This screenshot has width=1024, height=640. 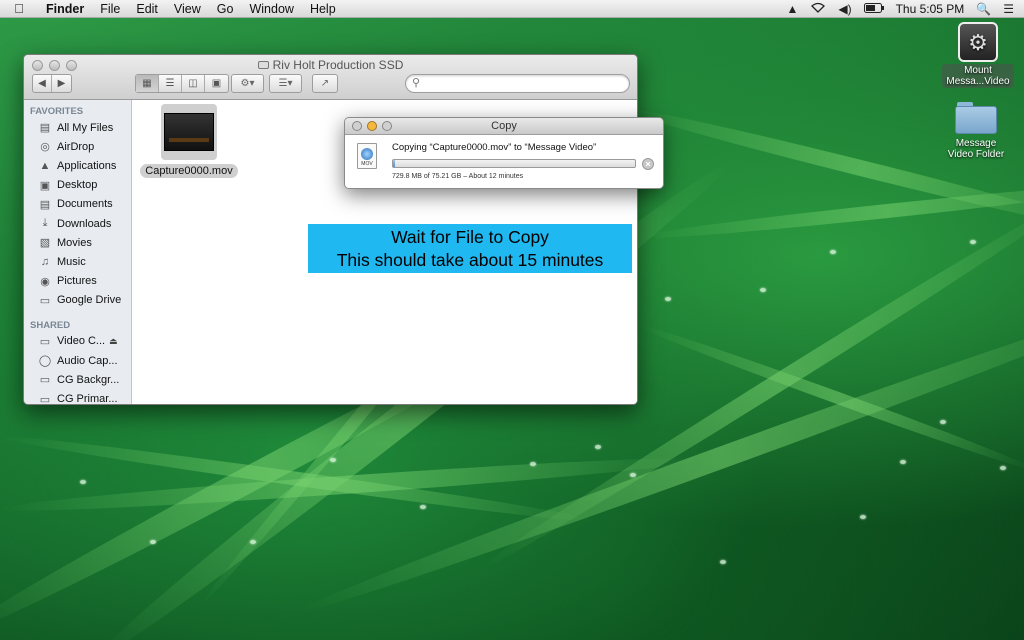 What do you see at coordinates (57, 111) in the screenshot?
I see `sidebar-section-favorites: FAVORITES` at bounding box center [57, 111].